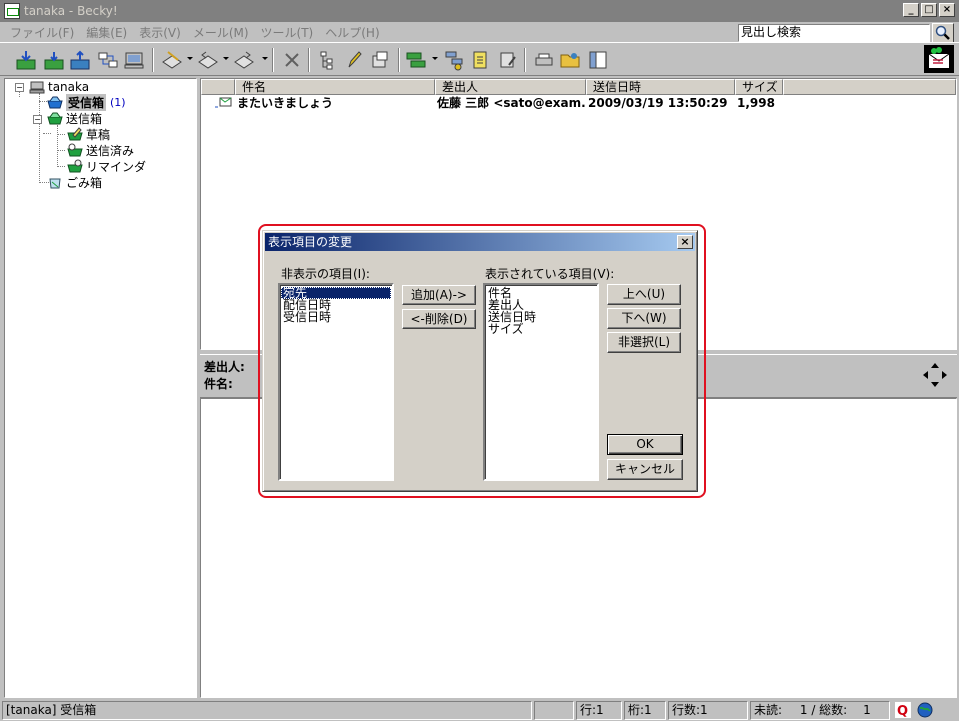 This screenshot has height=721, width=959. What do you see at coordinates (550, 274) in the screenshot?
I see `shown-items-label: 表示されている項目(V):` at bounding box center [550, 274].